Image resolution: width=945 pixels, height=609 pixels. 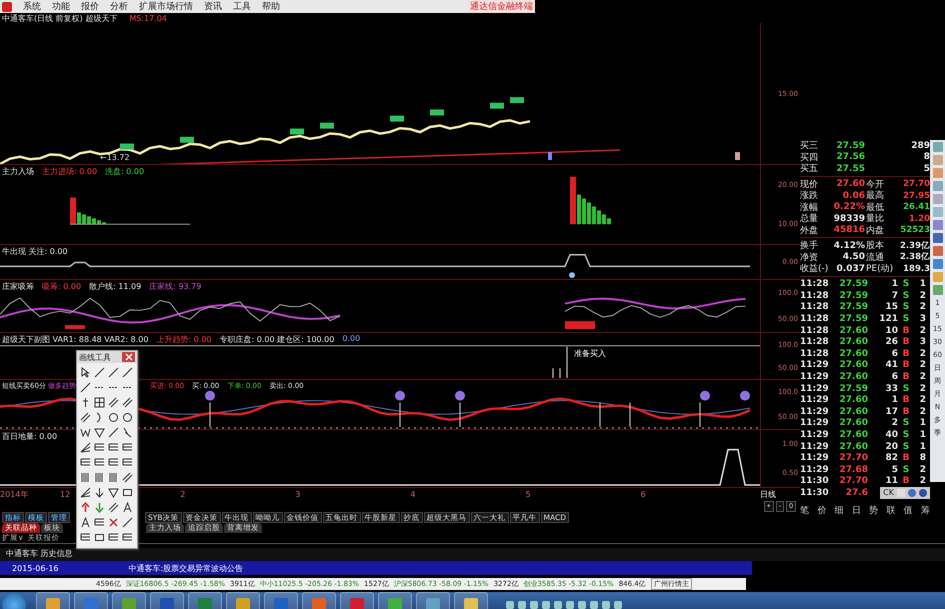 What do you see at coordinates (128, 357) in the screenshot?
I see `close-button` at bounding box center [128, 357].